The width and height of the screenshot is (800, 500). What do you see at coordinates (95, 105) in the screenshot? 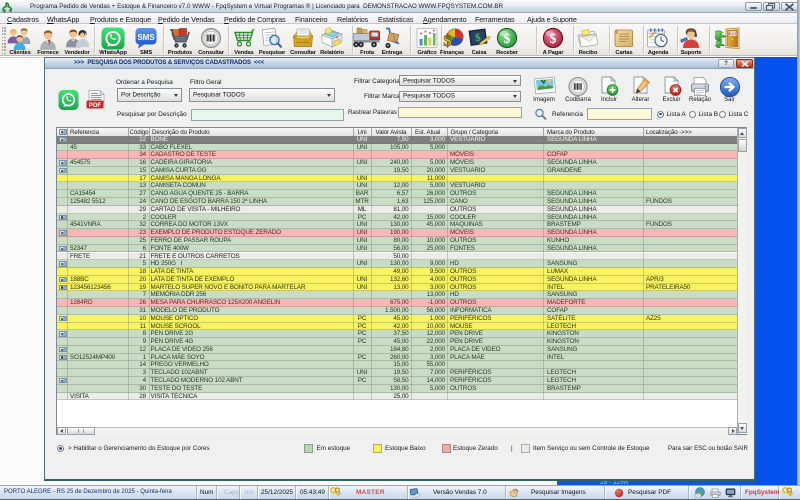
I see `svg-text: PDF` at bounding box center [95, 105].